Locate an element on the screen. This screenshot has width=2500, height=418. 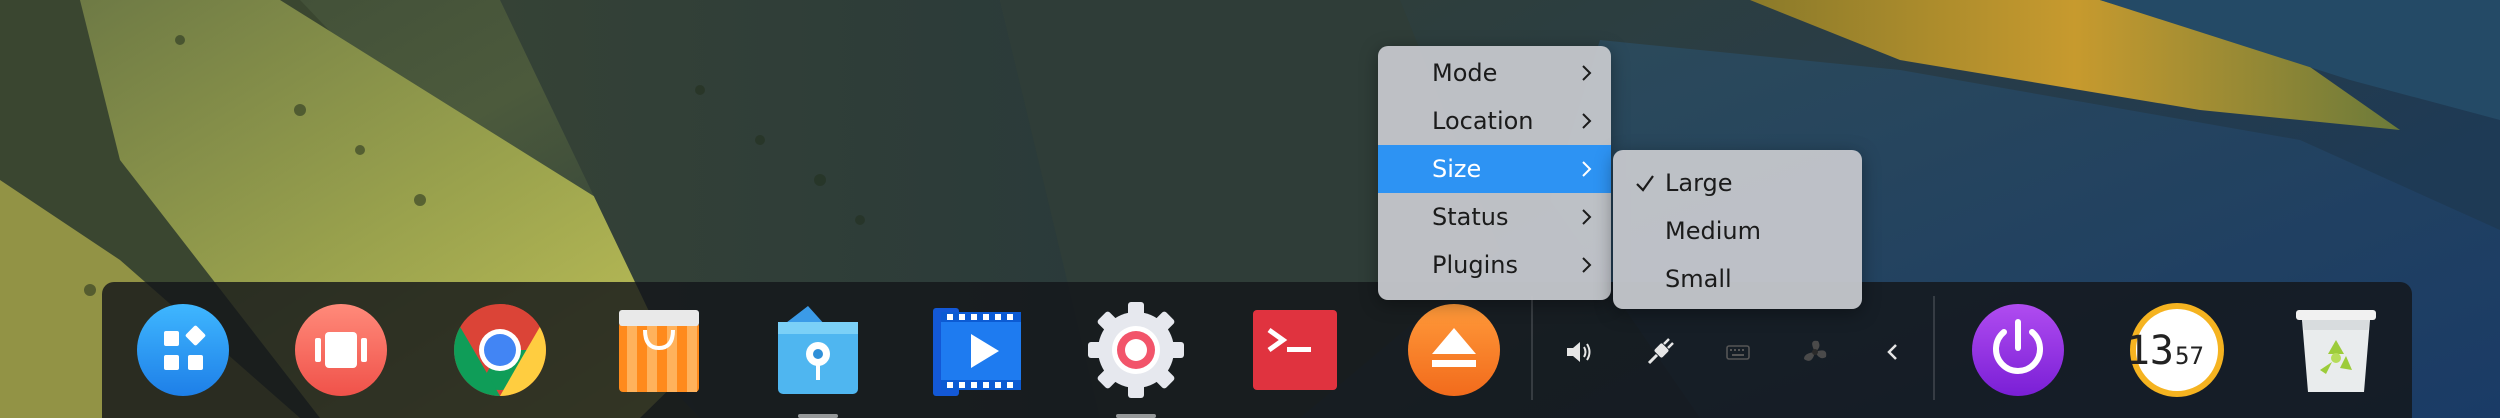
movie-player-icon is located at coordinates (977, 352).